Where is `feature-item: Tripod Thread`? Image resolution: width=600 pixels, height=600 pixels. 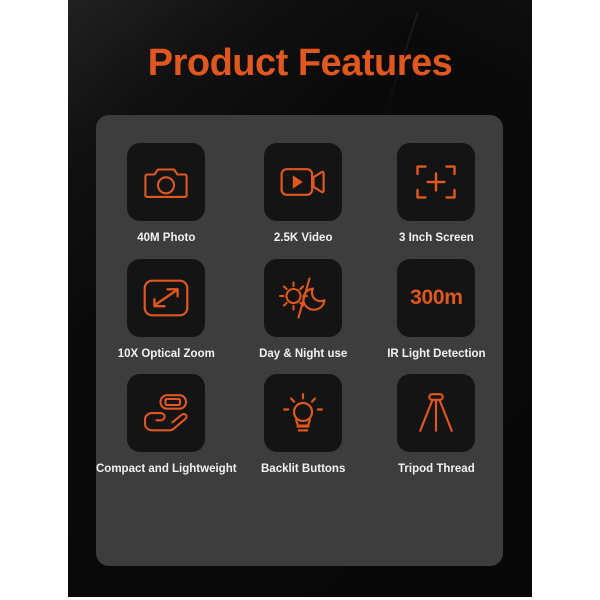
feature-item: Tripod Thread is located at coordinates (436, 425).